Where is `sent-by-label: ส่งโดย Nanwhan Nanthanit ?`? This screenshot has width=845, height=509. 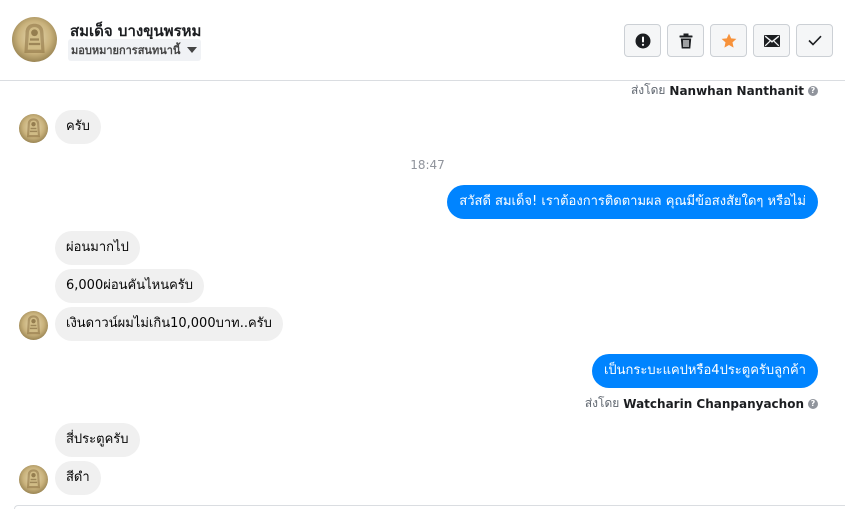 sent-by-label: ส่งโดย Nanwhan Nanthanit ? is located at coordinates (724, 90).